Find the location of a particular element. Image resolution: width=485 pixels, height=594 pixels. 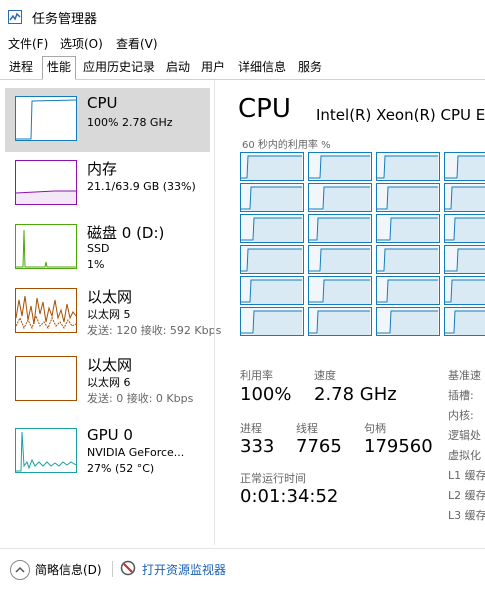

gpu-thumbnail-graph is located at coordinates (46, 450).